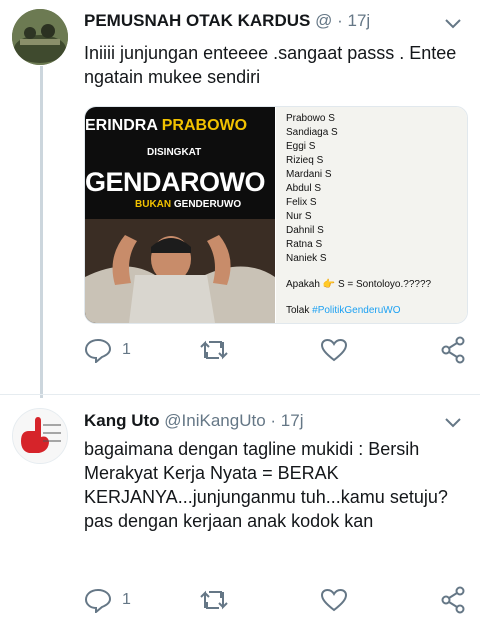  I want to click on hashtag-link: #PolitikGenderuWO, so click(356, 310).